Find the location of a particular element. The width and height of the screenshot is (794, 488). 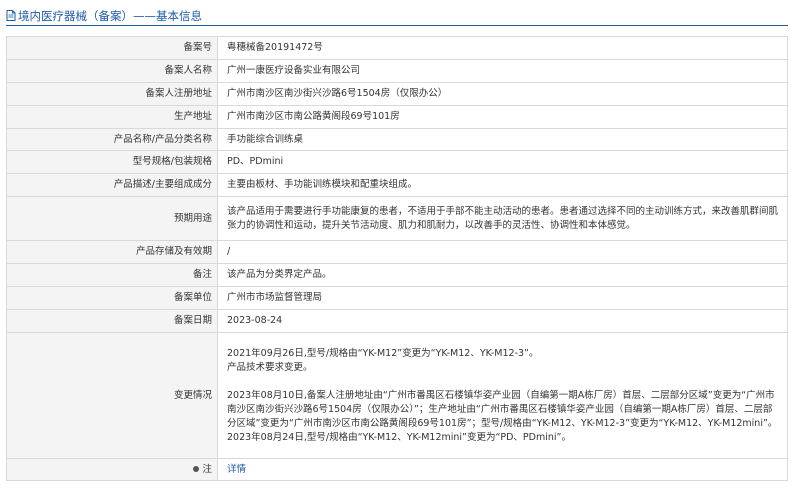

table-row: 生产地址 广州市南沙区市南公路黄阁段69号101房 is located at coordinates (397, 117).